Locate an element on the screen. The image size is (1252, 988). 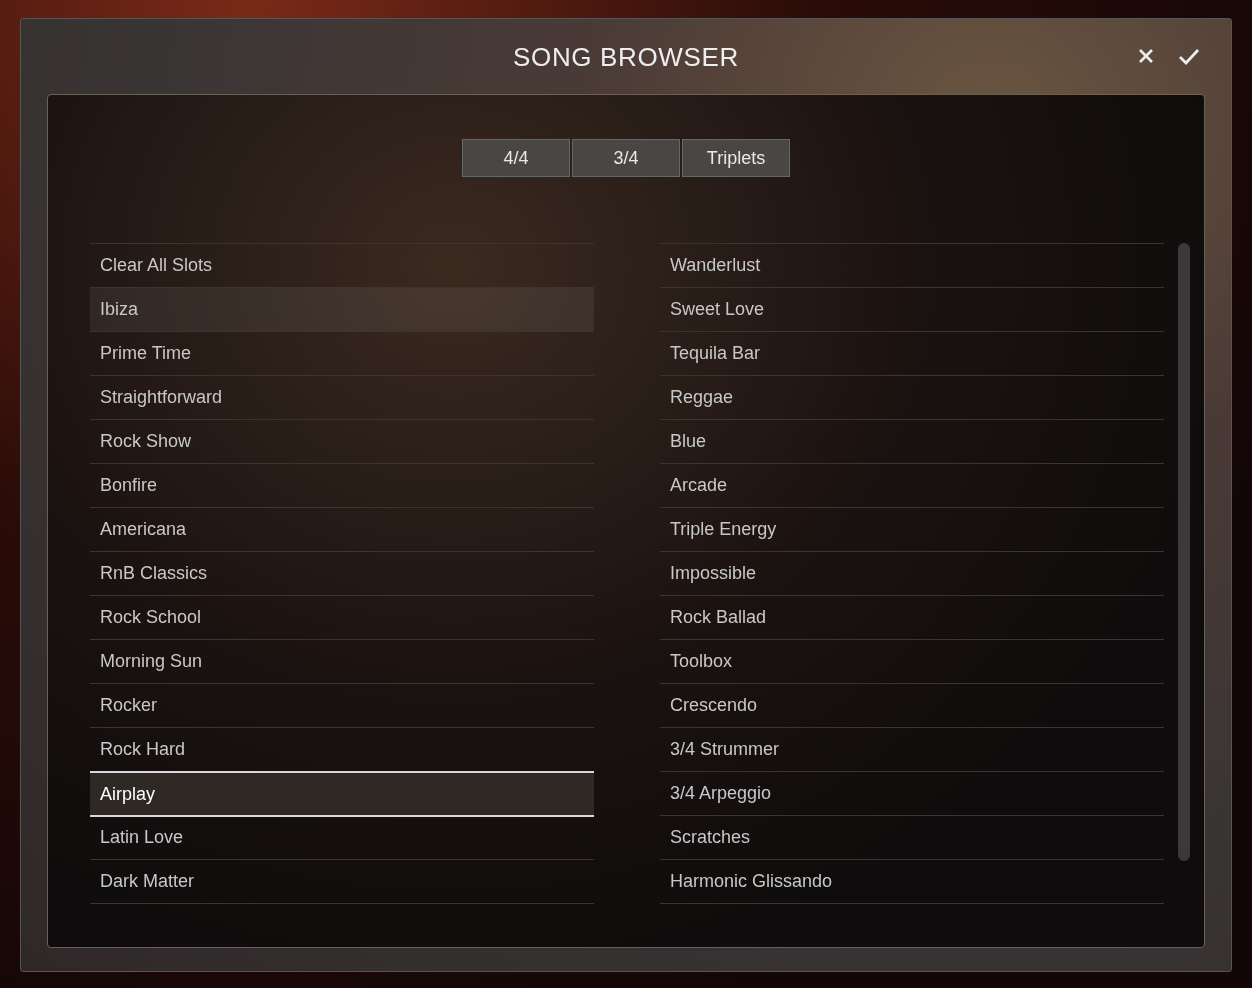
song-item: Ibiza is located at coordinates (342, 310).